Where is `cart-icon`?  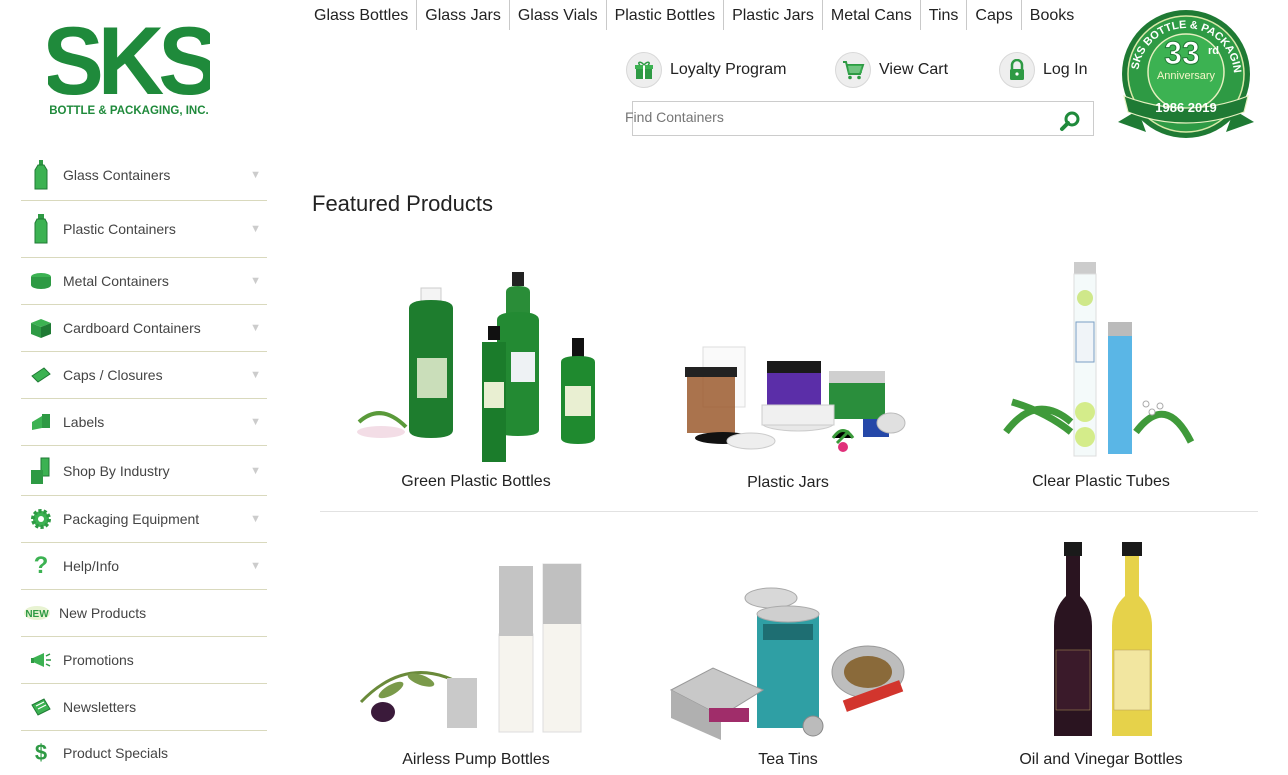
cart-icon is located at coordinates (853, 70).